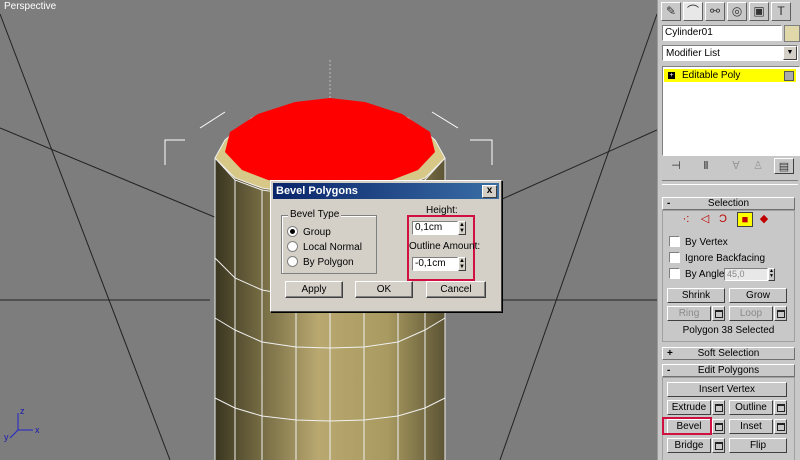  Describe the element at coordinates (723, 219) in the screenshot. I see `border-icon: Ɔ` at that location.